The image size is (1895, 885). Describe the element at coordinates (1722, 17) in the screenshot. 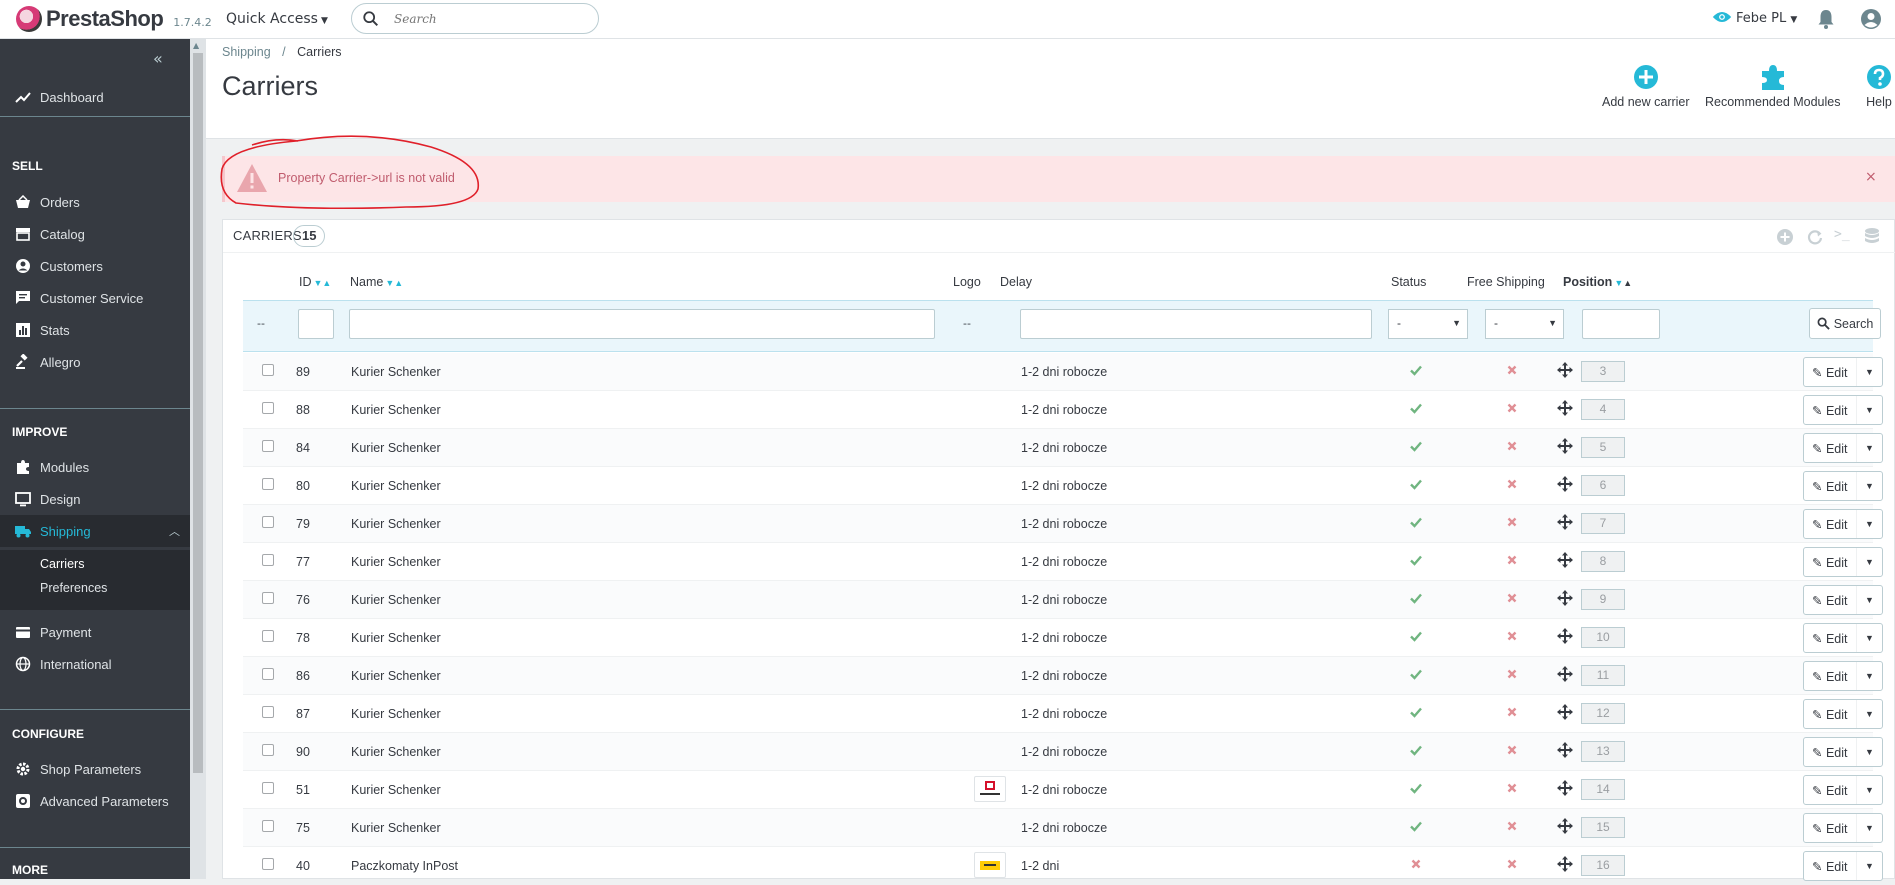

I see `view-shop-eye-icon` at that location.